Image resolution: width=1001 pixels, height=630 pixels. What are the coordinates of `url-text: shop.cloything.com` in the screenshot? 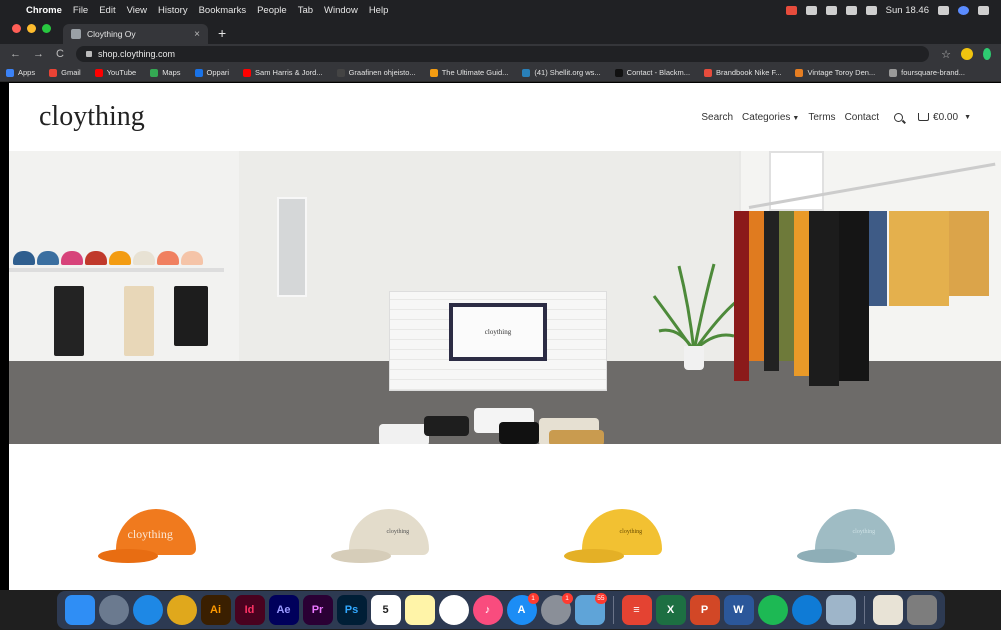 It's located at (136, 54).